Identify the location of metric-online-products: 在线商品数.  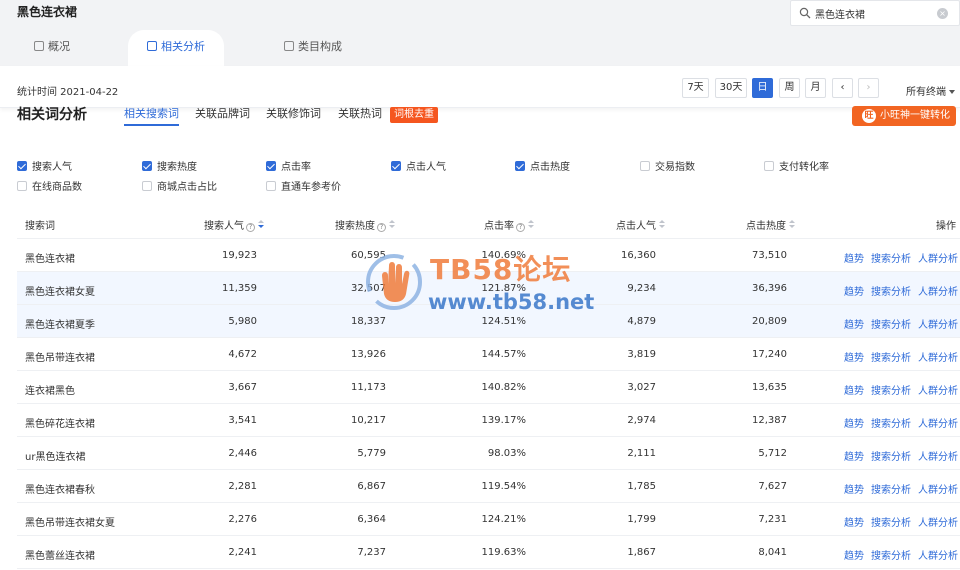
(49, 188).